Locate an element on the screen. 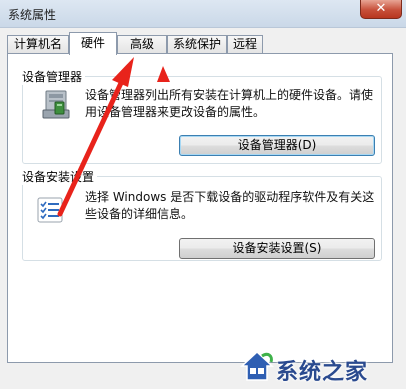 The width and height of the screenshot is (406, 389). watermark: 系统之家 is located at coordinates (320, 366).